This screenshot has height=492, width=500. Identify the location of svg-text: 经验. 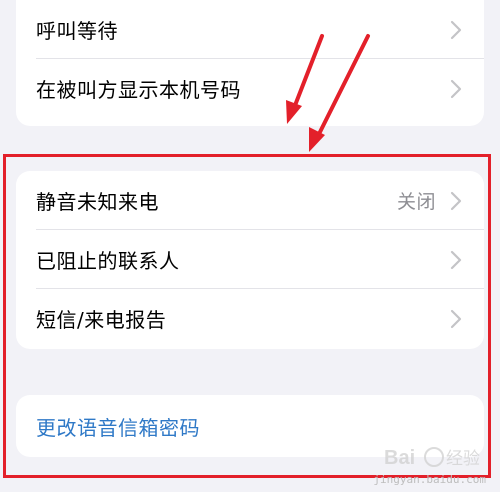
(463, 459).